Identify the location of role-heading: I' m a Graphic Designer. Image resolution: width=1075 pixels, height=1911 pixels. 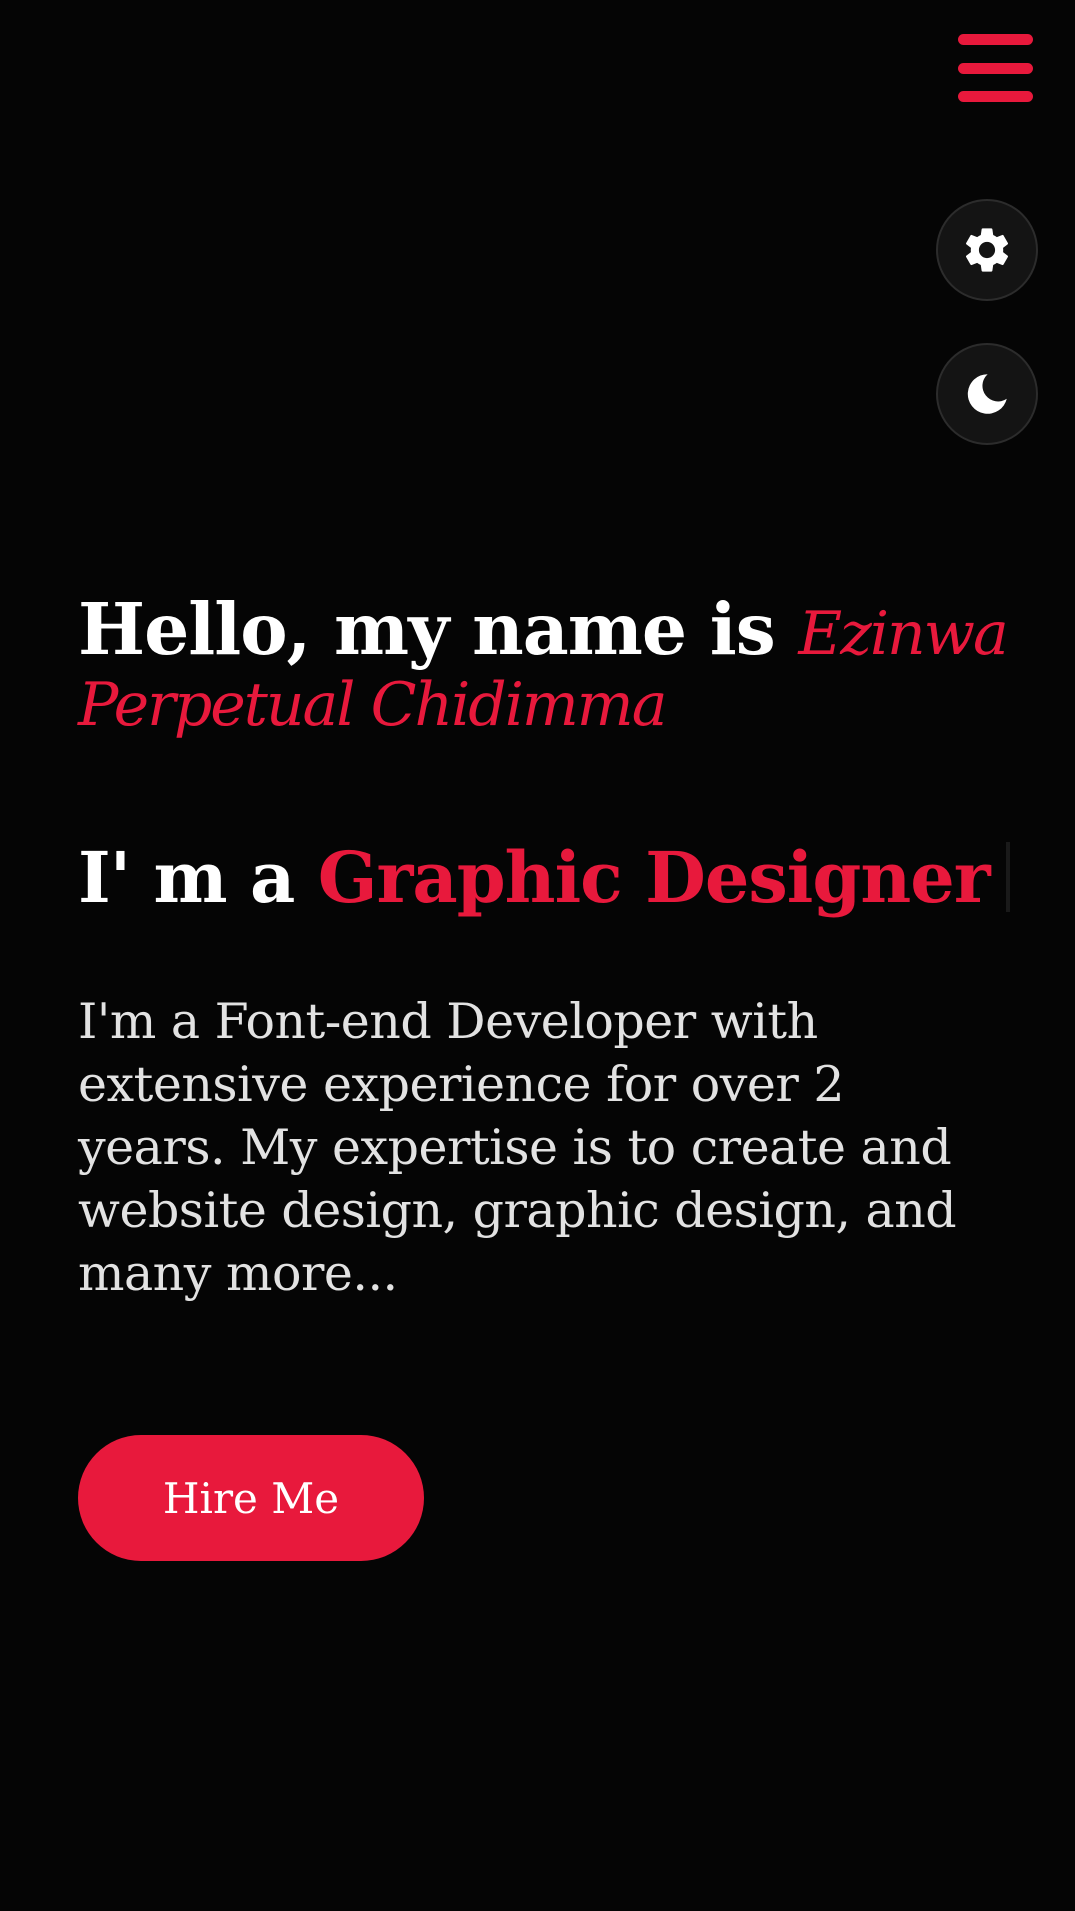
(544, 878).